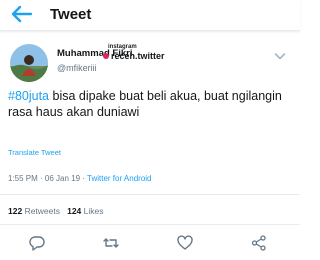 Image resolution: width=320 pixels, height=260 pixels. Describe the element at coordinates (122, 47) in the screenshot. I see `watermark-top-label: instagram` at that location.